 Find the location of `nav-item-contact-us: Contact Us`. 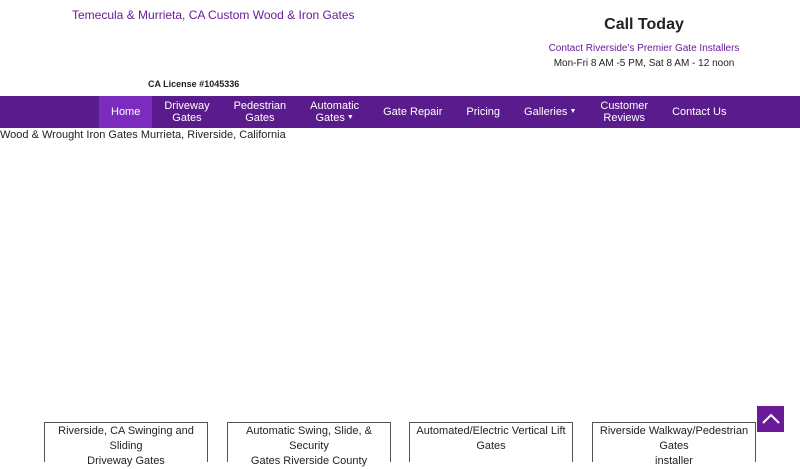

nav-item-contact-us: Contact Us is located at coordinates (699, 112).